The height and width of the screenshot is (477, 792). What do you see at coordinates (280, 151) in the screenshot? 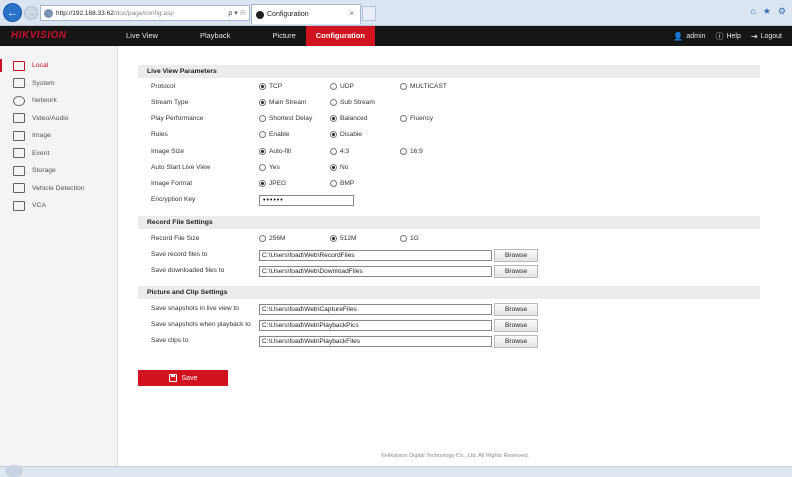
I see `option-label: Auto-fill` at bounding box center [280, 151].